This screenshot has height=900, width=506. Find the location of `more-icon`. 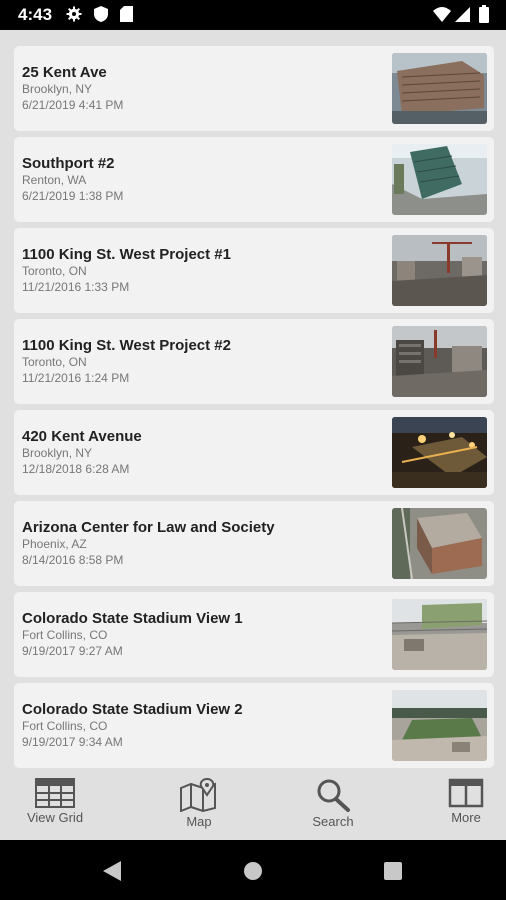

more-icon is located at coordinates (466, 793).